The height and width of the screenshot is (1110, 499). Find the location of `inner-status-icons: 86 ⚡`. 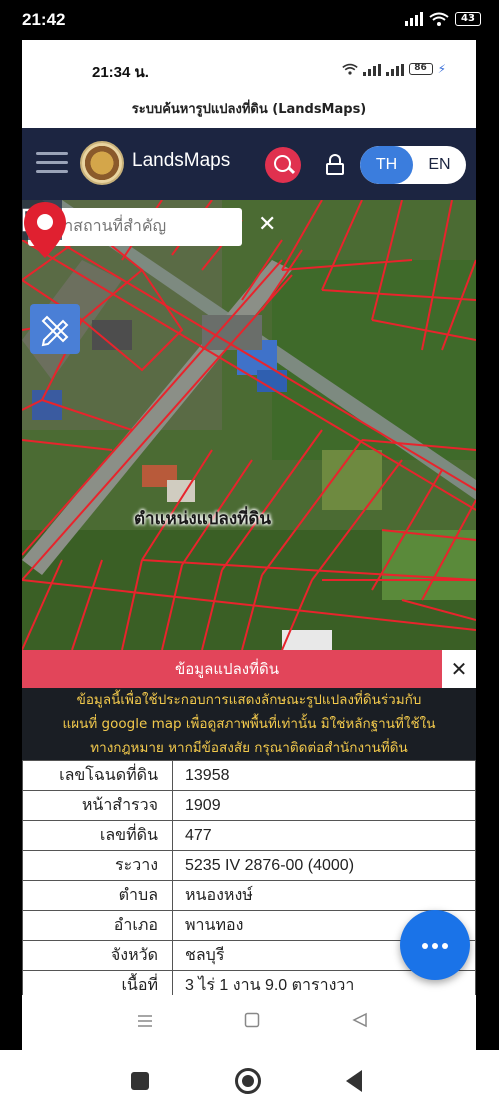

inner-status-icons: 86 ⚡ is located at coordinates (393, 69).